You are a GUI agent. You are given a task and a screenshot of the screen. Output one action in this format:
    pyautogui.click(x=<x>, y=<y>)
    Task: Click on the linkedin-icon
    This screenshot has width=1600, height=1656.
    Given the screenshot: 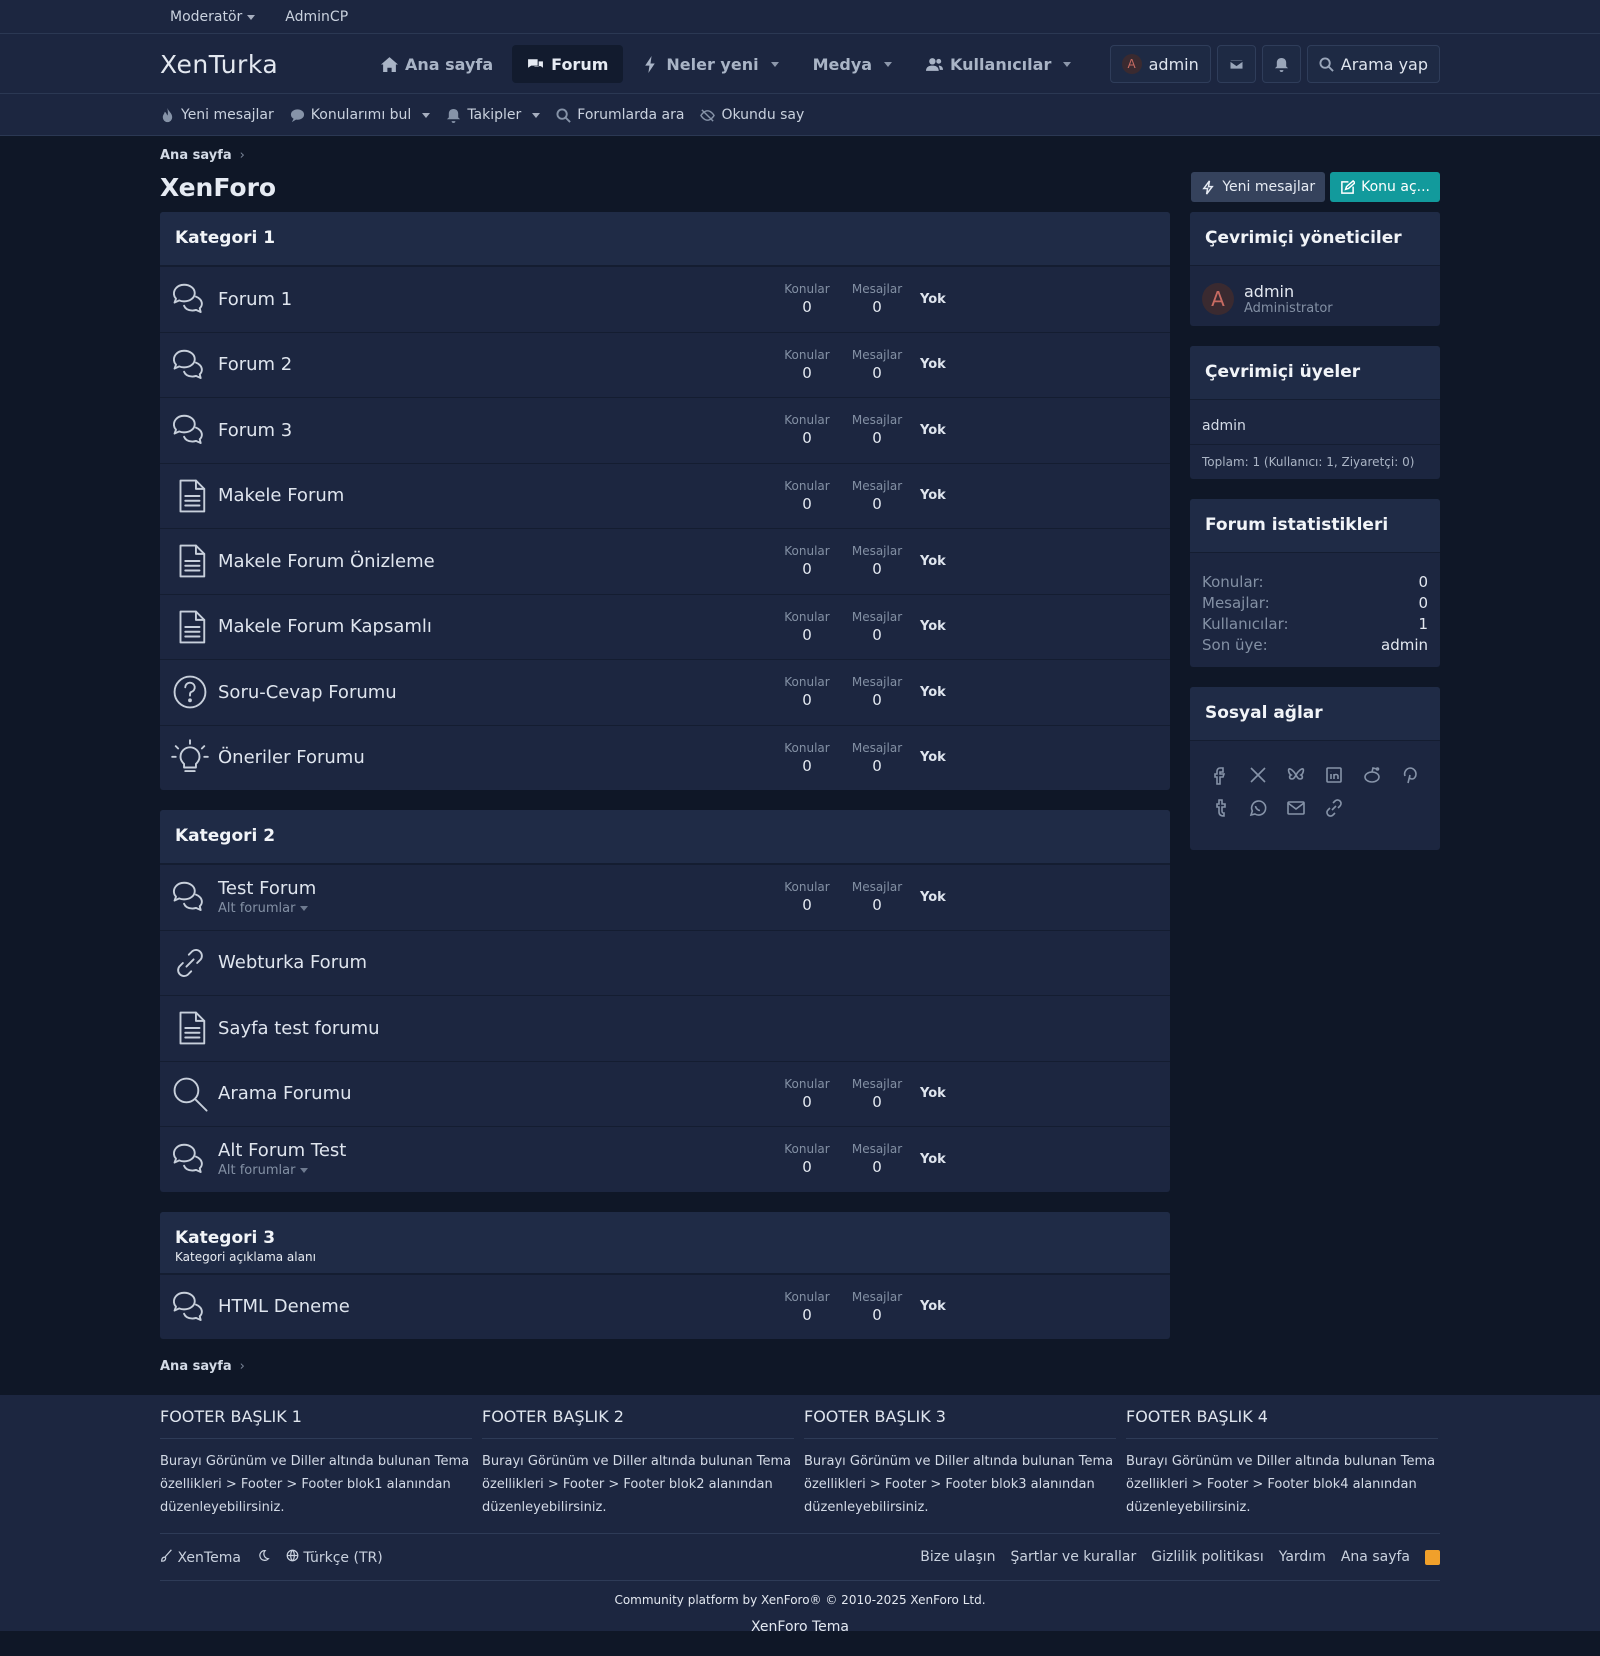 What is the action you would take?
    pyautogui.click(x=1334, y=775)
    